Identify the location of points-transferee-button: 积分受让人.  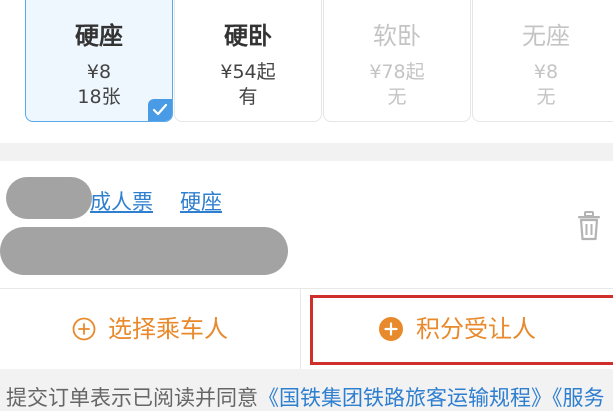
(457, 329).